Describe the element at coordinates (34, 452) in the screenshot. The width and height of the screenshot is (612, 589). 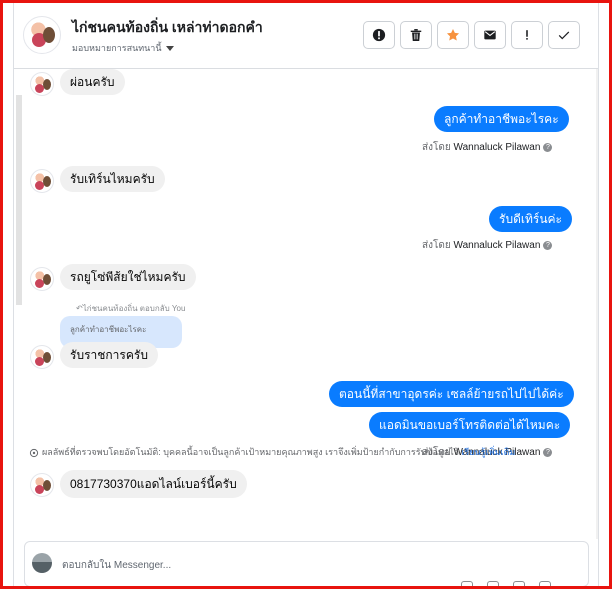
I see `sparkle-icon` at that location.